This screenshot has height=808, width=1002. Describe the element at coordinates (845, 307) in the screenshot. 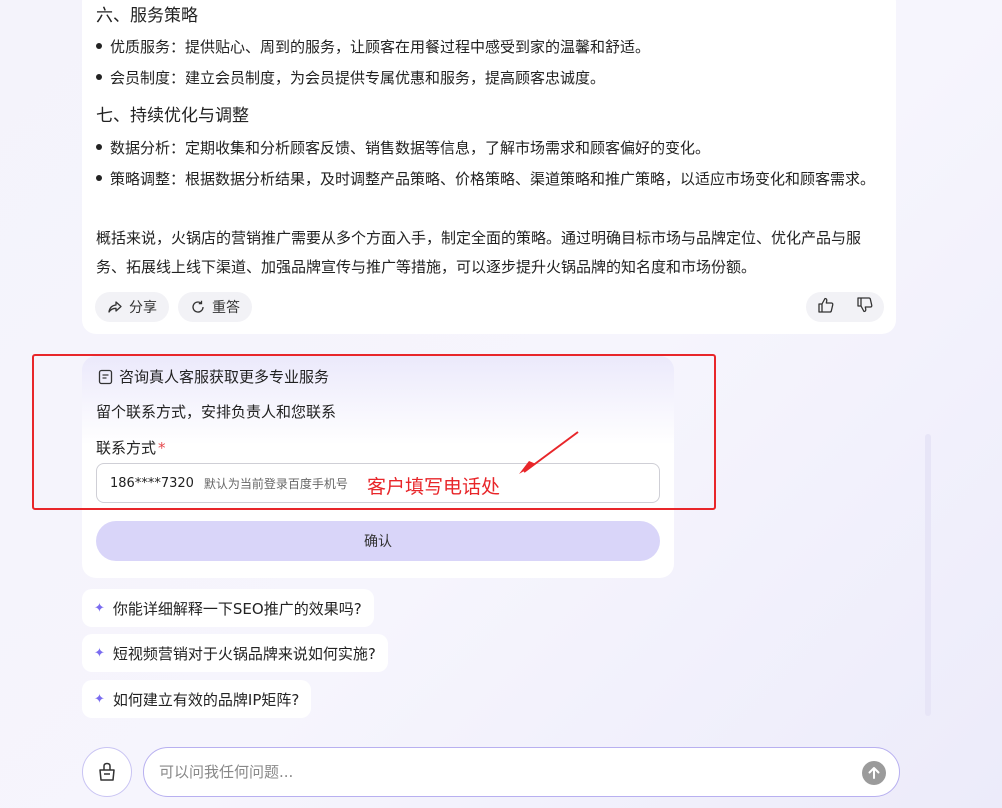

I see `feedback-group` at that location.